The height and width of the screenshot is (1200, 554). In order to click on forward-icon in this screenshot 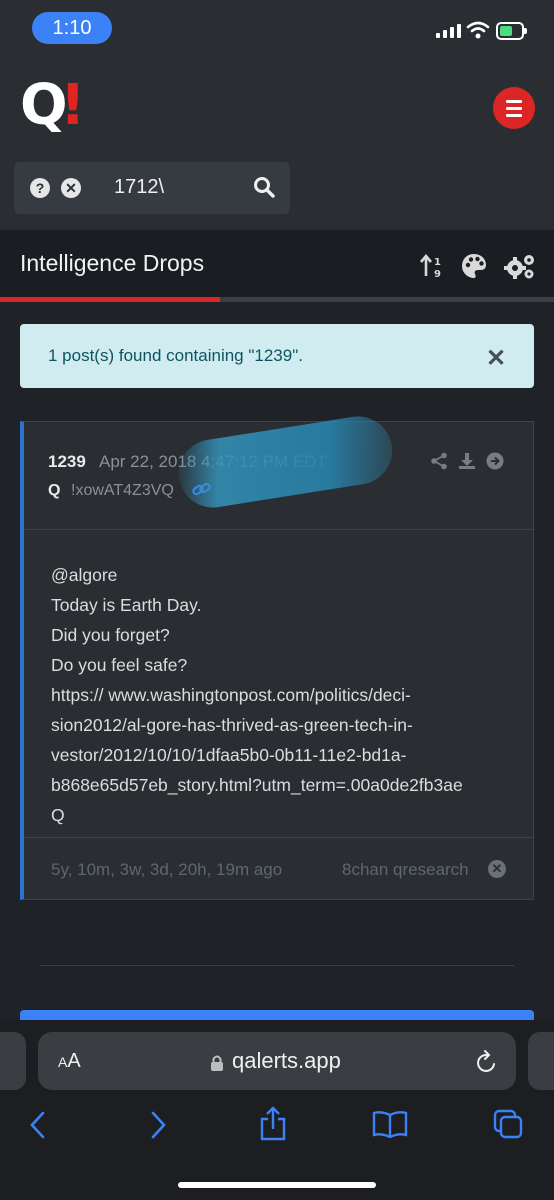, I will do `click(158, 1125)`.